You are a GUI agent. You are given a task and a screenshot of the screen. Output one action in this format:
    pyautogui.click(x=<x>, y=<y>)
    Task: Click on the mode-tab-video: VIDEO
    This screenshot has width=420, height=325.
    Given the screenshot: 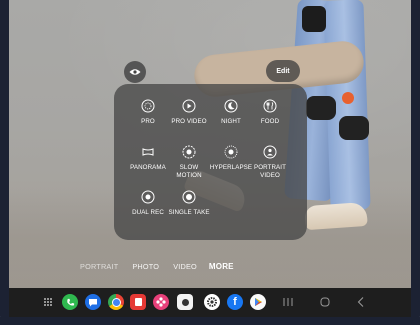 What is the action you would take?
    pyautogui.click(x=185, y=266)
    